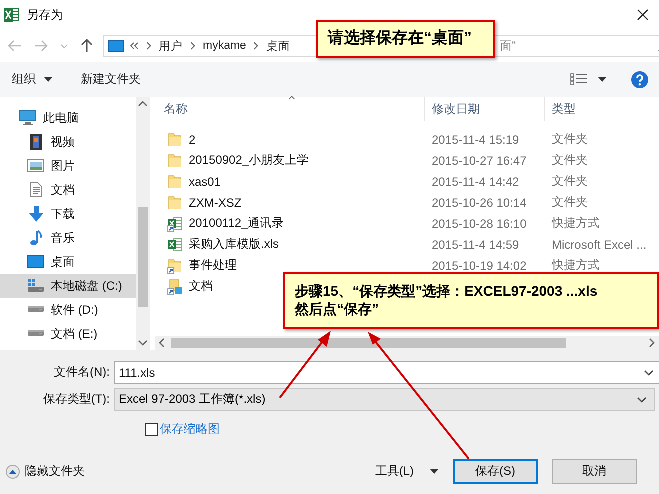  I want to click on file-name: 2, so click(192, 139).